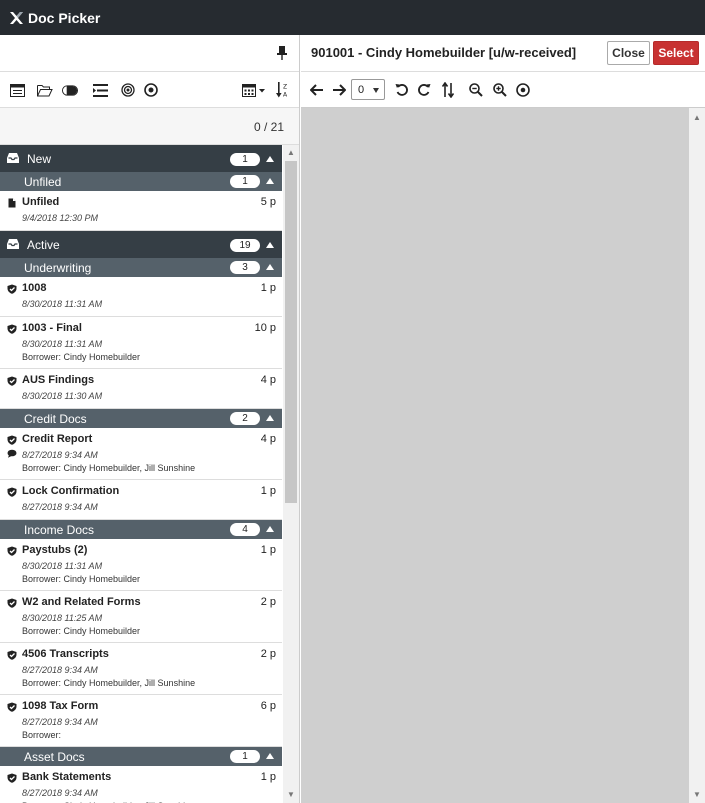  What do you see at coordinates (141, 756) in the screenshot?
I see `subgroup-header: Asset Docs 1` at bounding box center [141, 756].